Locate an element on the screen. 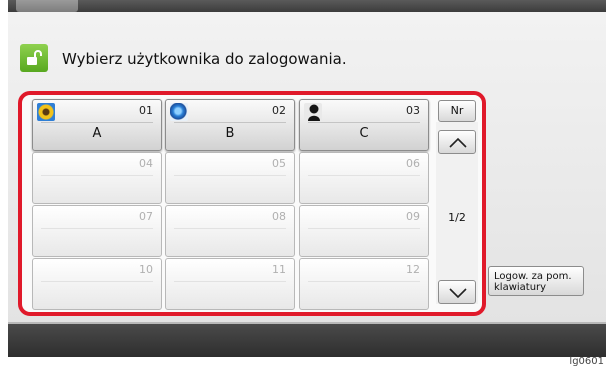  user-button-08: 08 is located at coordinates (230, 231).